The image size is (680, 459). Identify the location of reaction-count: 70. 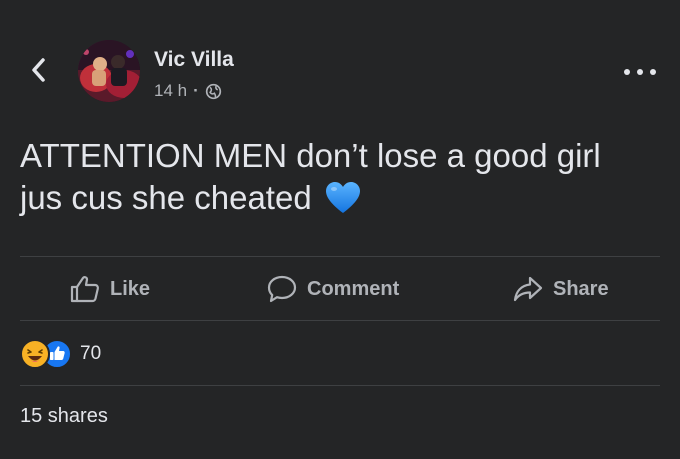
(91, 353).